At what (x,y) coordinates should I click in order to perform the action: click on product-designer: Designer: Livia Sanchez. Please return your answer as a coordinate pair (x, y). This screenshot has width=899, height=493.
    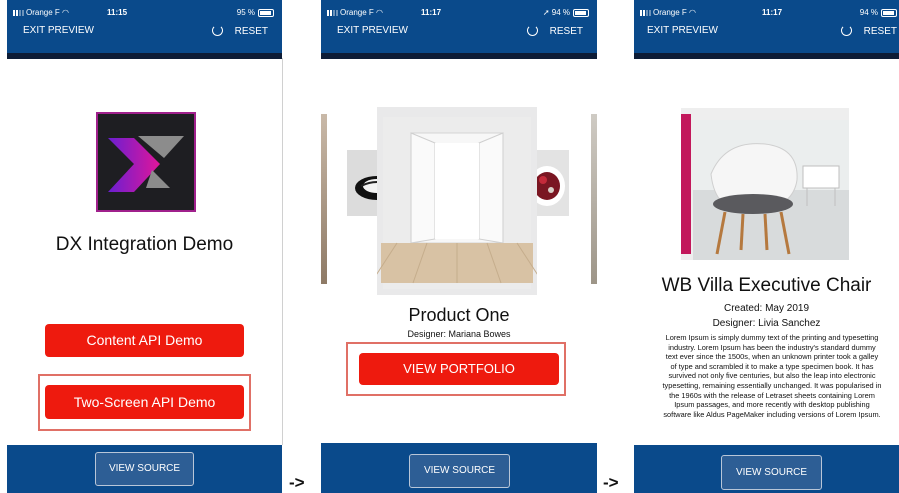
    Looking at the image, I should click on (766, 323).